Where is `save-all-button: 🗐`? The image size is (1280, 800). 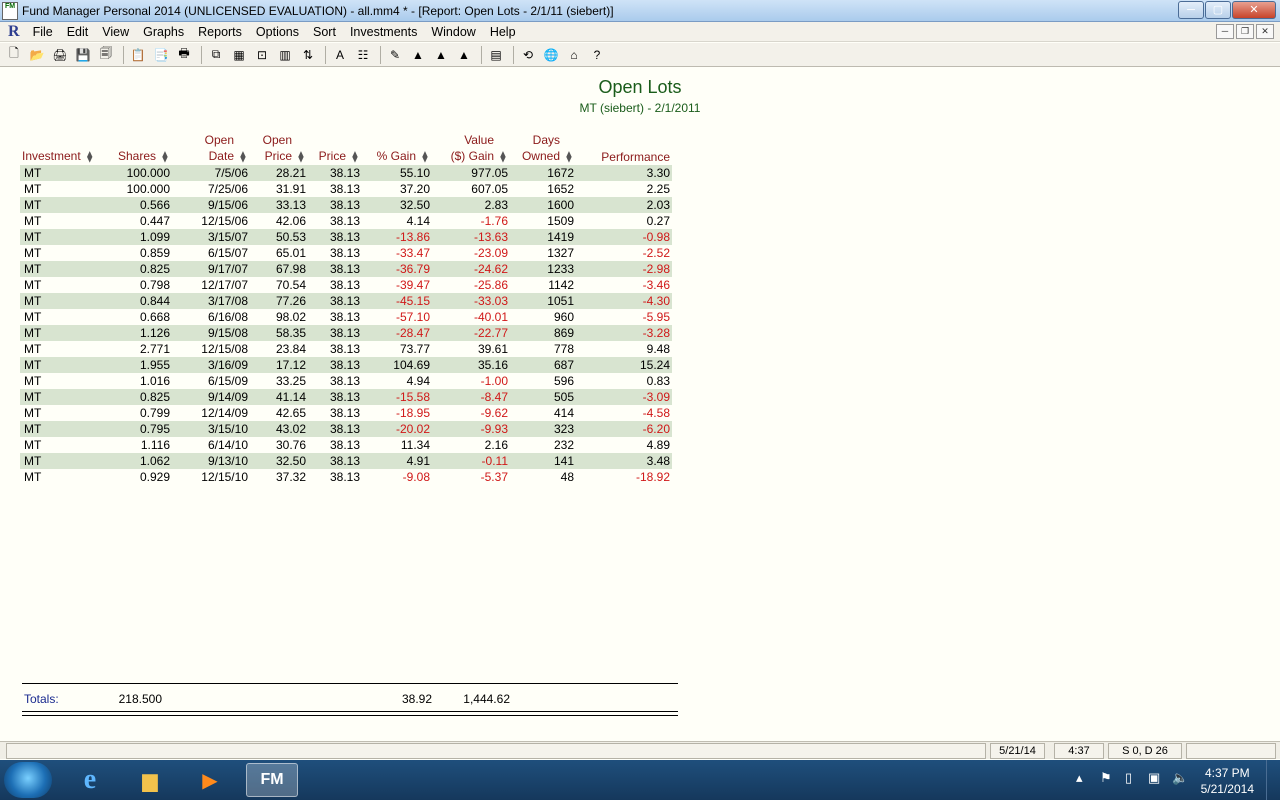
save-all-button: 🗐 is located at coordinates (106, 55).